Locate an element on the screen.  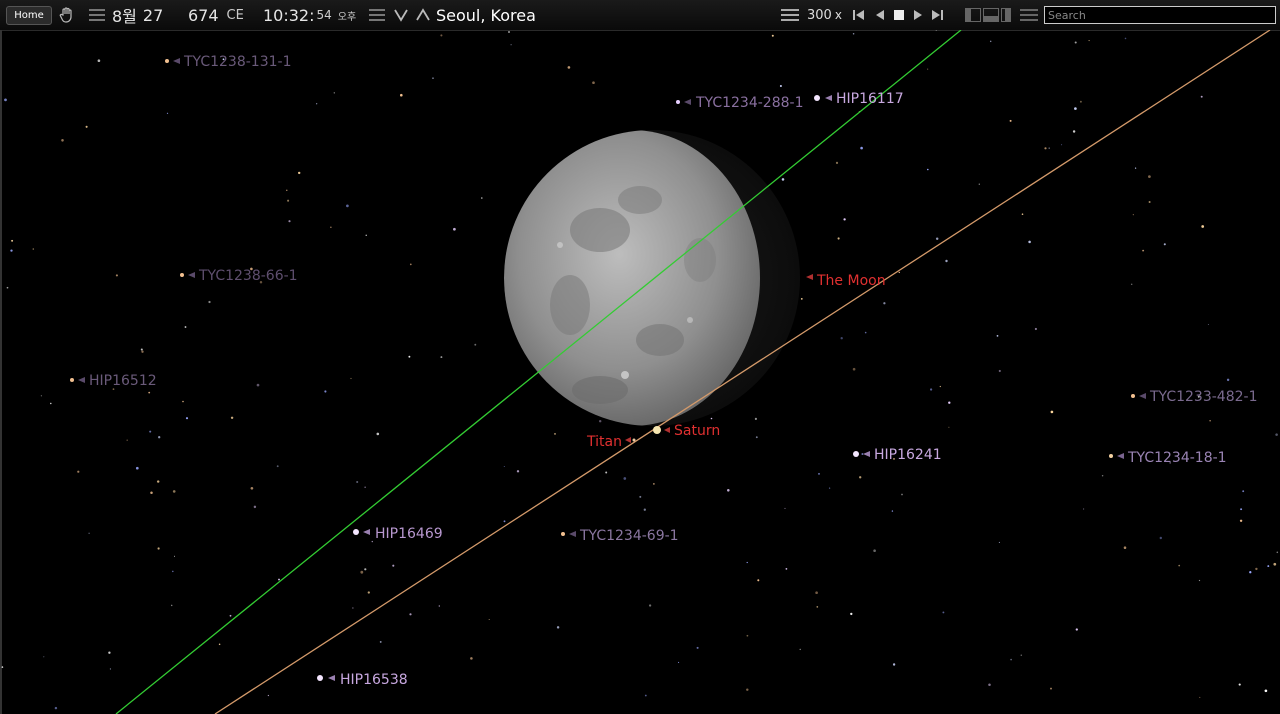
skip-forward-icon is located at coordinates (937, 15).